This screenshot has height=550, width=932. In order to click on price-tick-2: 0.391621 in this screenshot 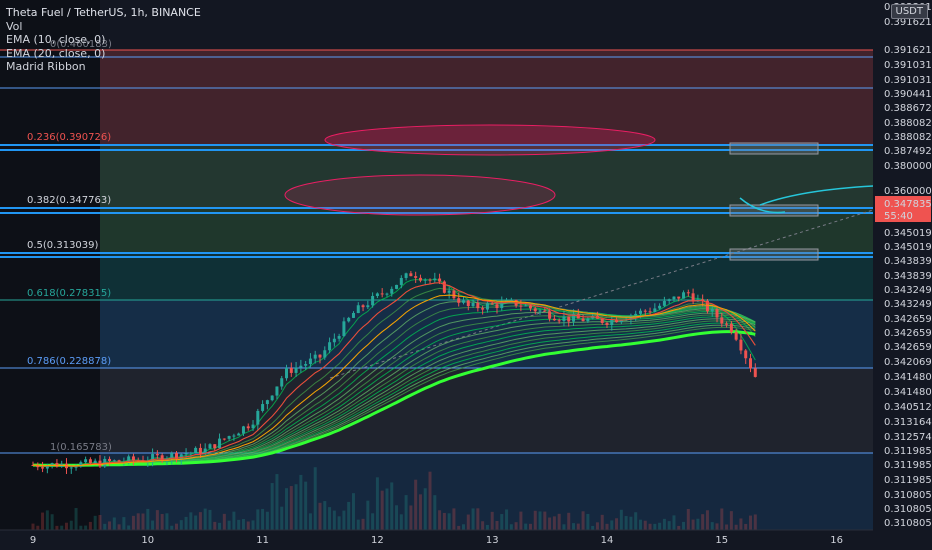, I will do `click(908, 50)`.